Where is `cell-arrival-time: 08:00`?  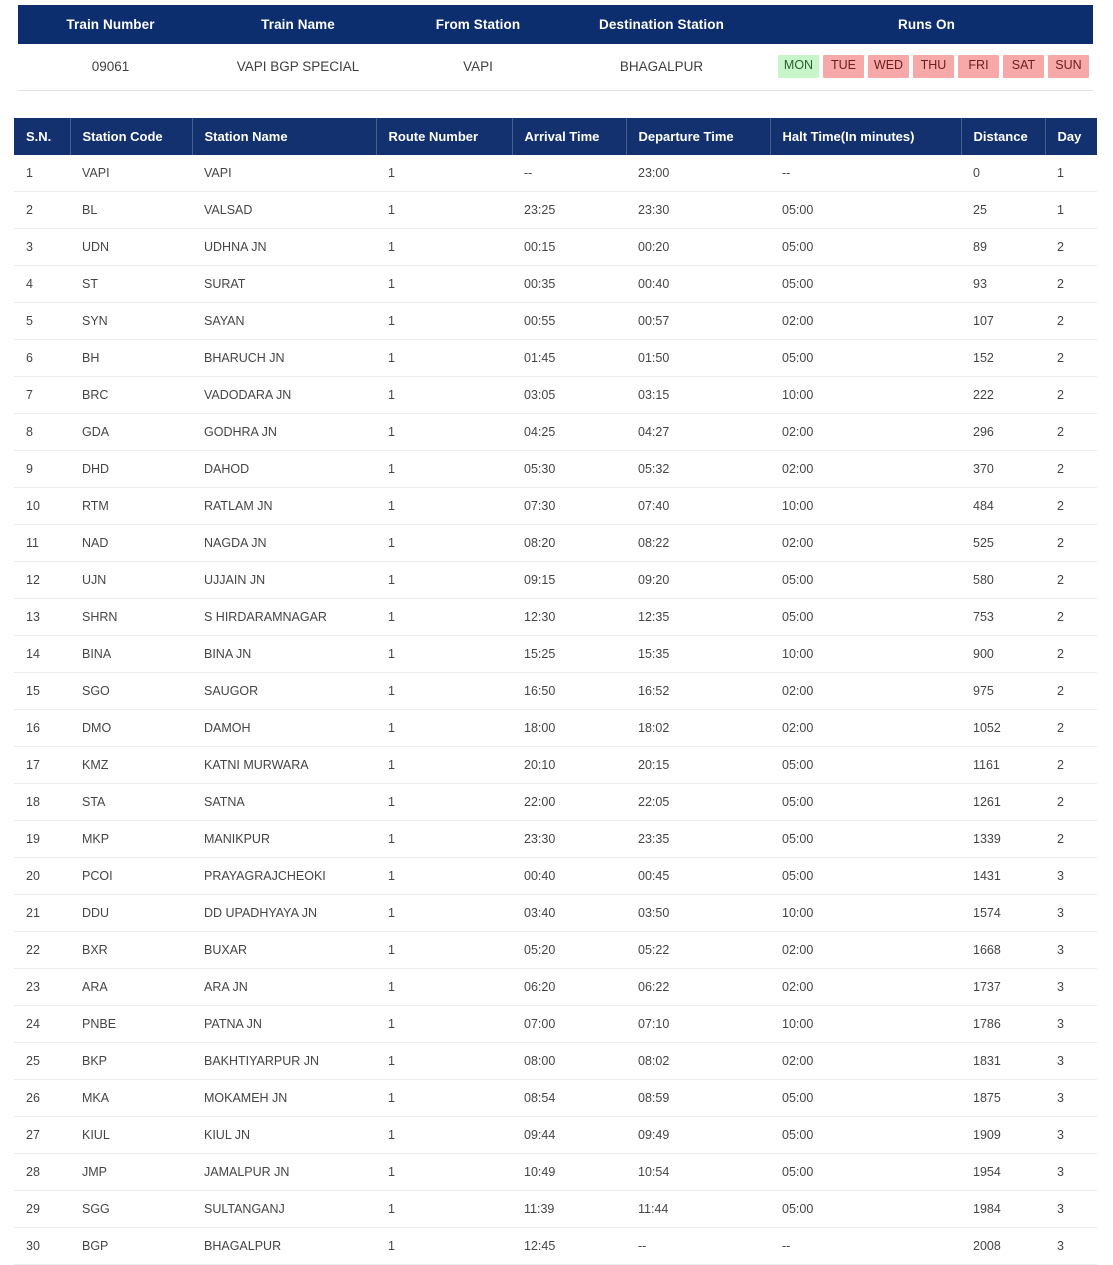
cell-arrival-time: 08:00 is located at coordinates (569, 1061).